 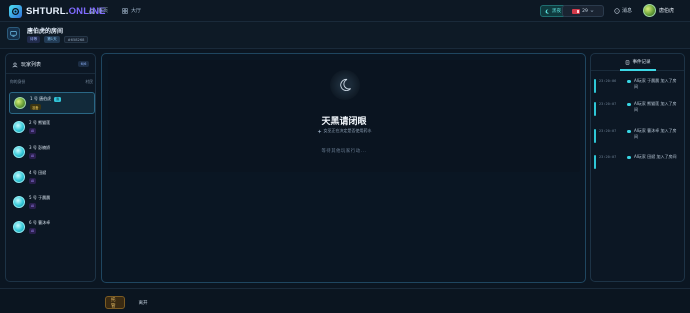 I want to click on leave-button: 离开, so click(x=143, y=302).